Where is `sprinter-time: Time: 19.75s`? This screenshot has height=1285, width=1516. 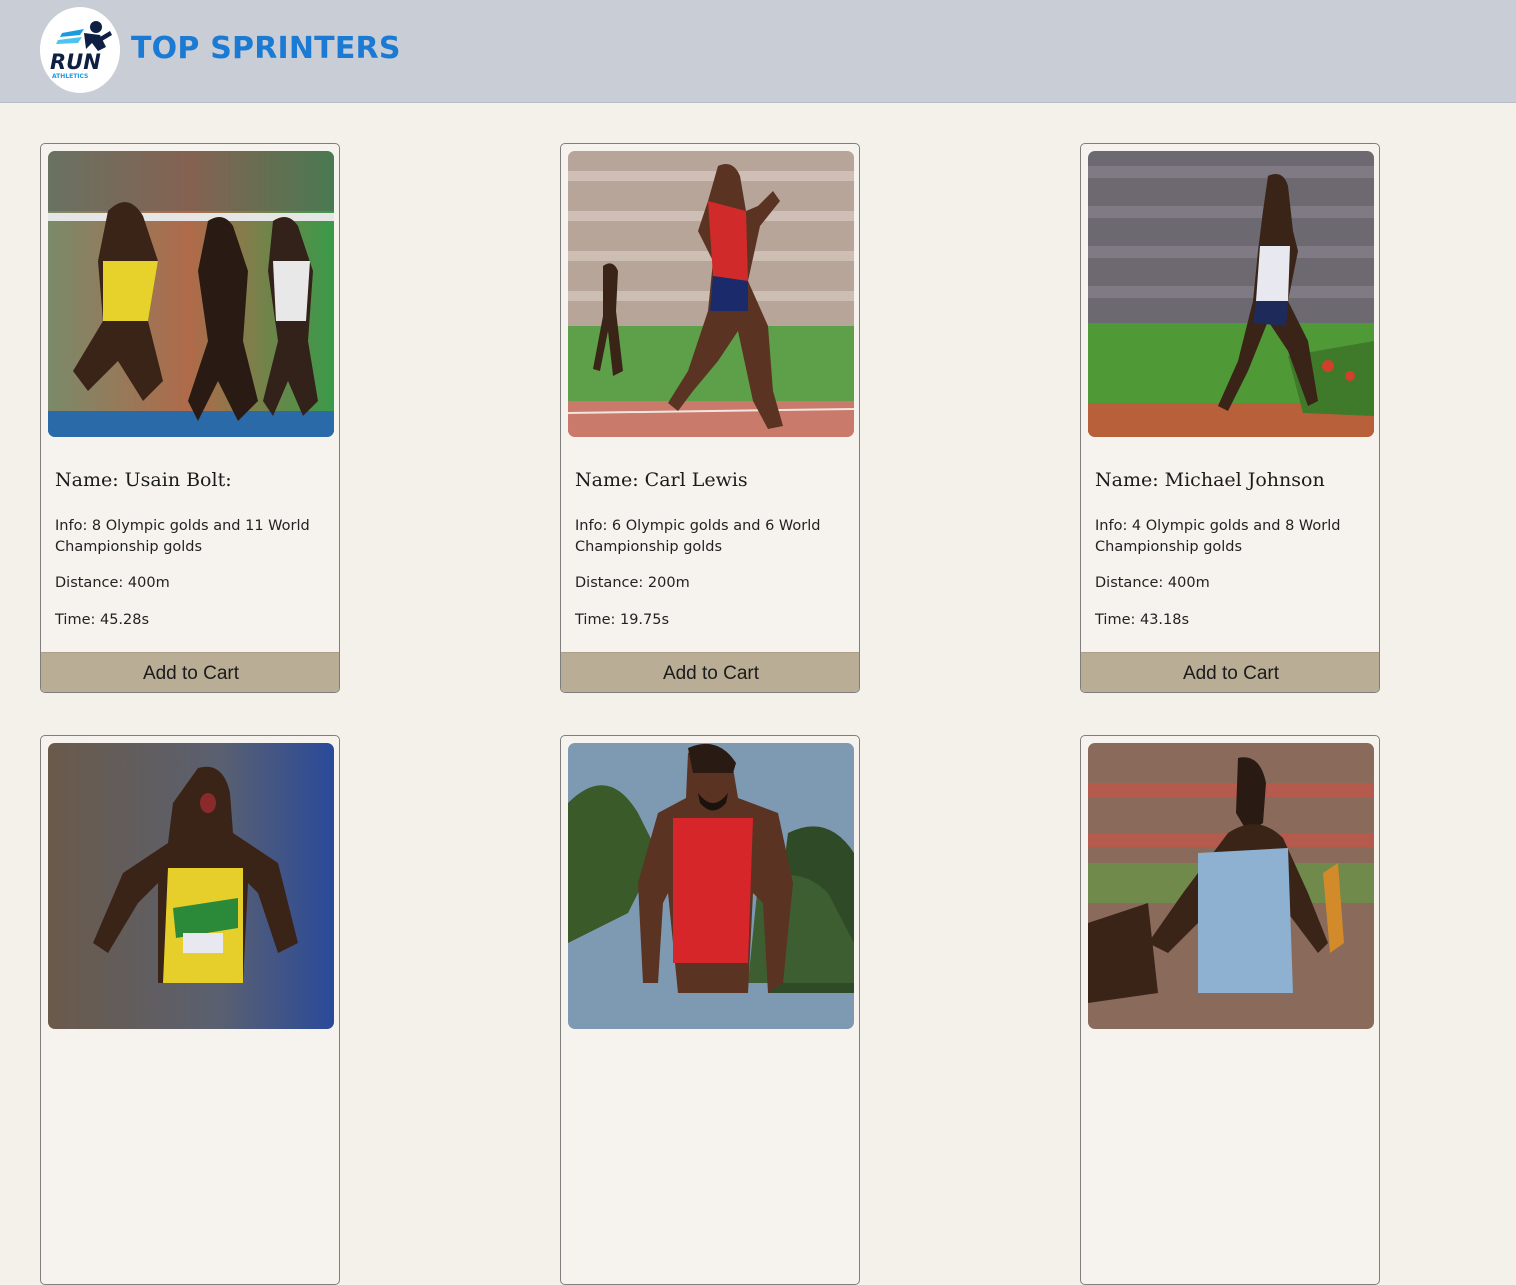
sprinter-time: Time: 19.75s is located at coordinates (622, 620).